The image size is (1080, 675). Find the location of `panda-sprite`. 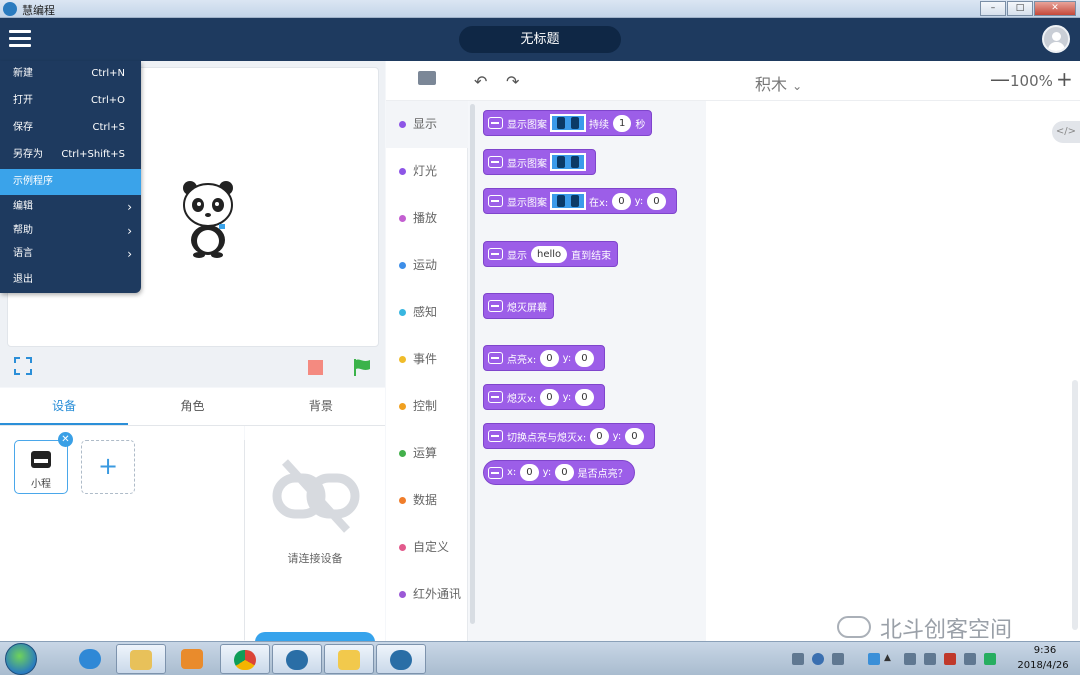

panda-sprite is located at coordinates (208, 218).